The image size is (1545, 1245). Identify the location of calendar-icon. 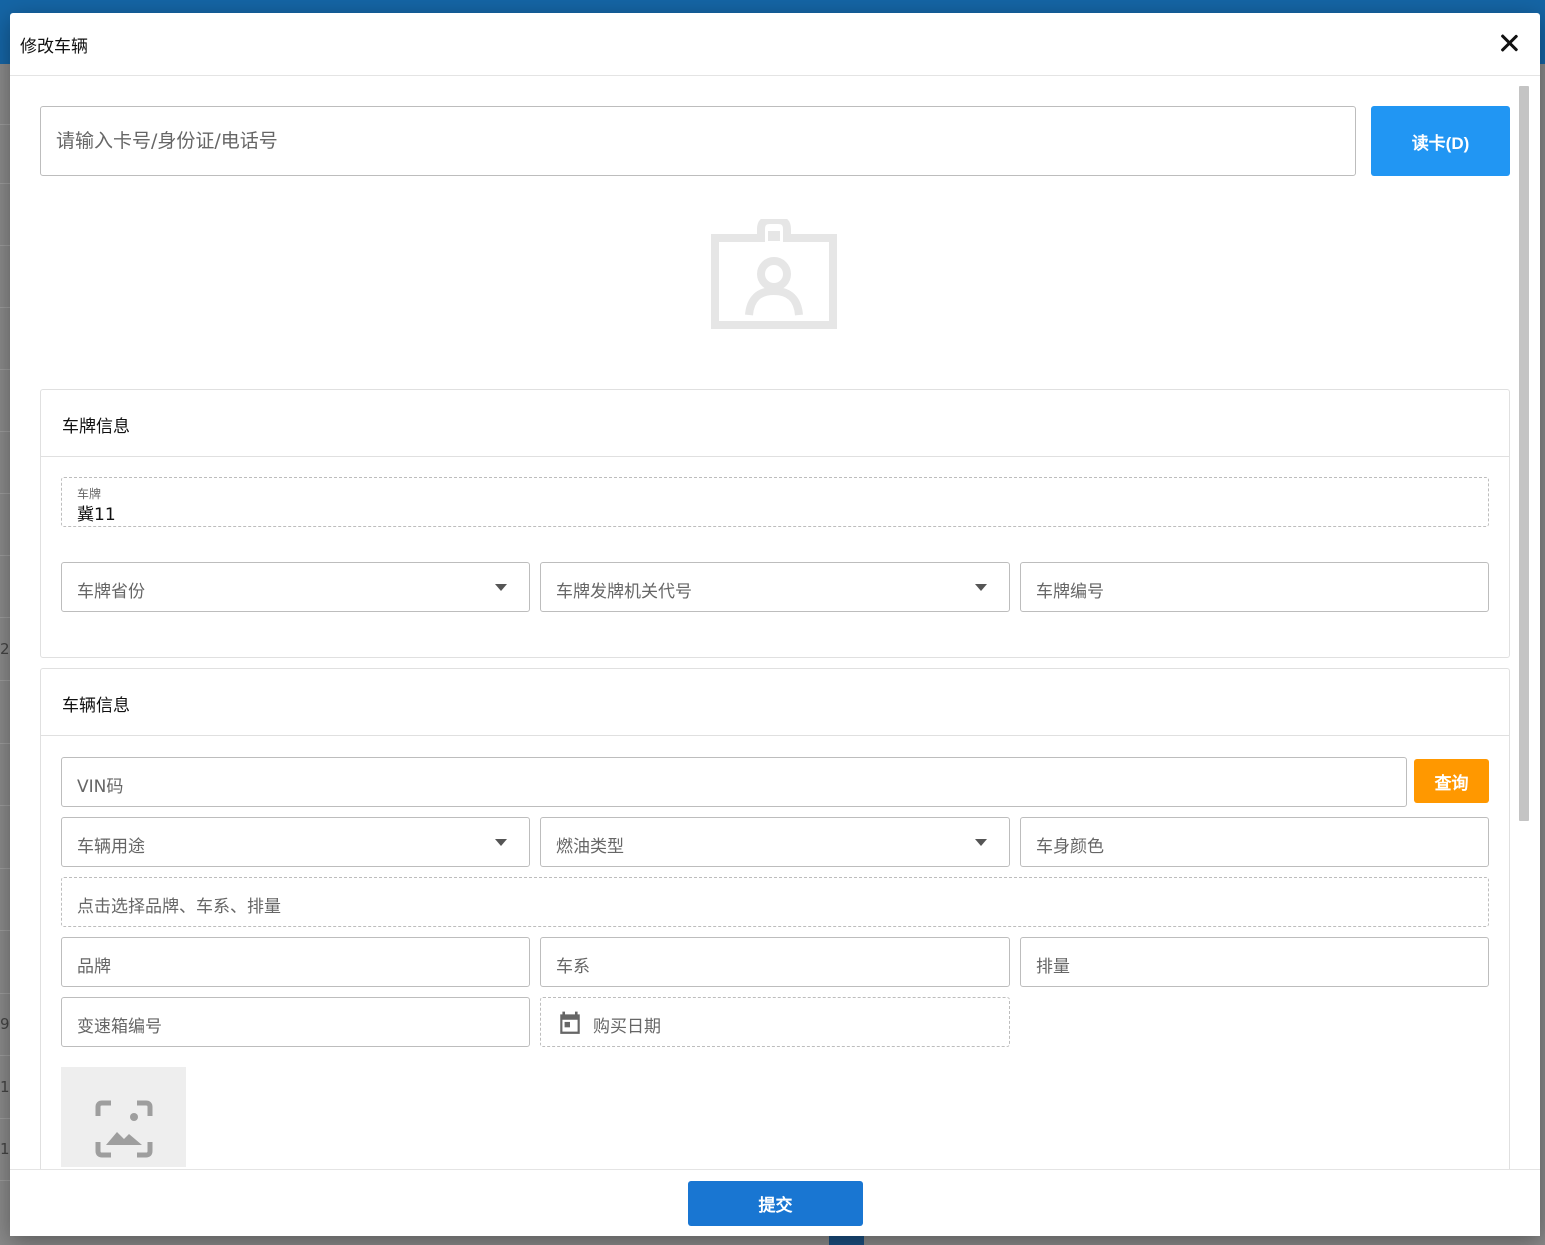
(570, 1022).